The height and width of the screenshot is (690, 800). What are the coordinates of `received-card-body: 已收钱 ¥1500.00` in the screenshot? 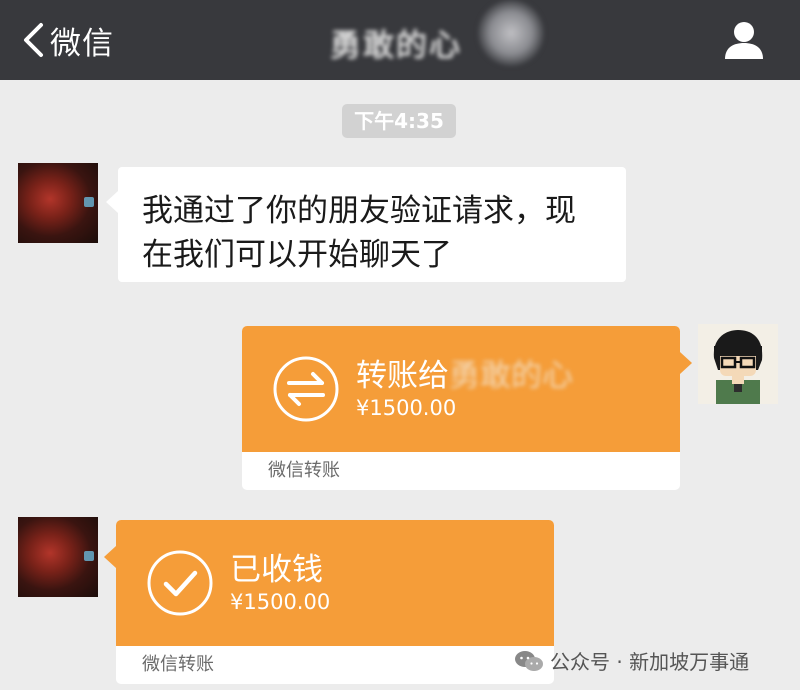 It's located at (329, 583).